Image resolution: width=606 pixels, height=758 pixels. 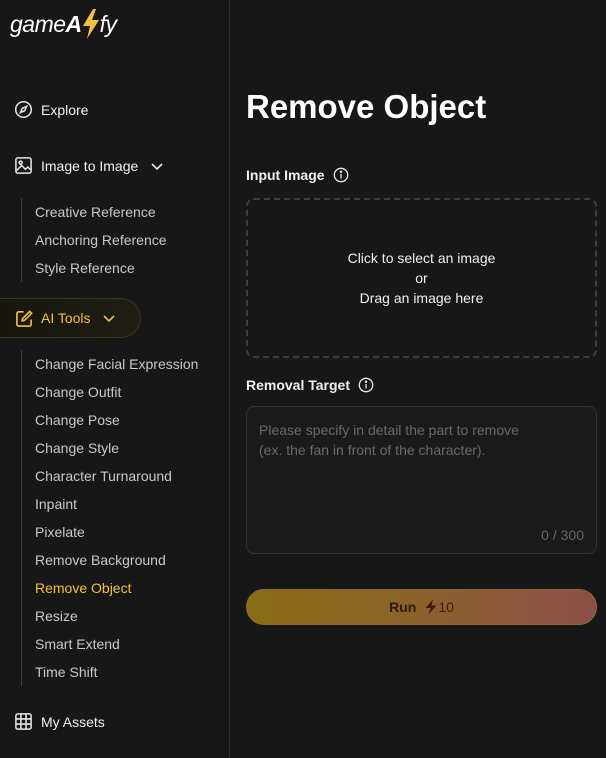 What do you see at coordinates (562, 535) in the screenshot?
I see `character-counter: 0 / 300` at bounding box center [562, 535].